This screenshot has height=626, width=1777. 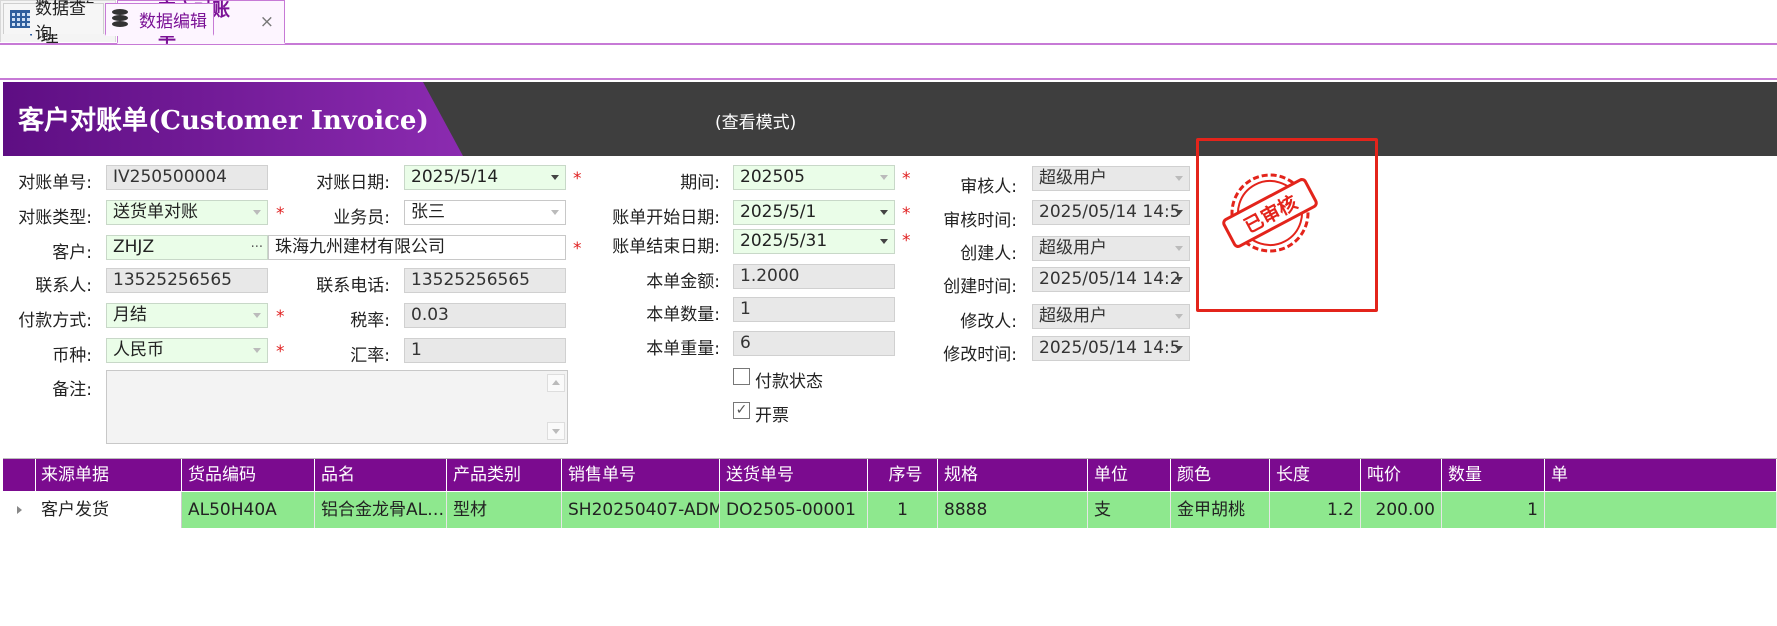 What do you see at coordinates (72, 356) in the screenshot?
I see `currency-label: 币种:` at bounding box center [72, 356].